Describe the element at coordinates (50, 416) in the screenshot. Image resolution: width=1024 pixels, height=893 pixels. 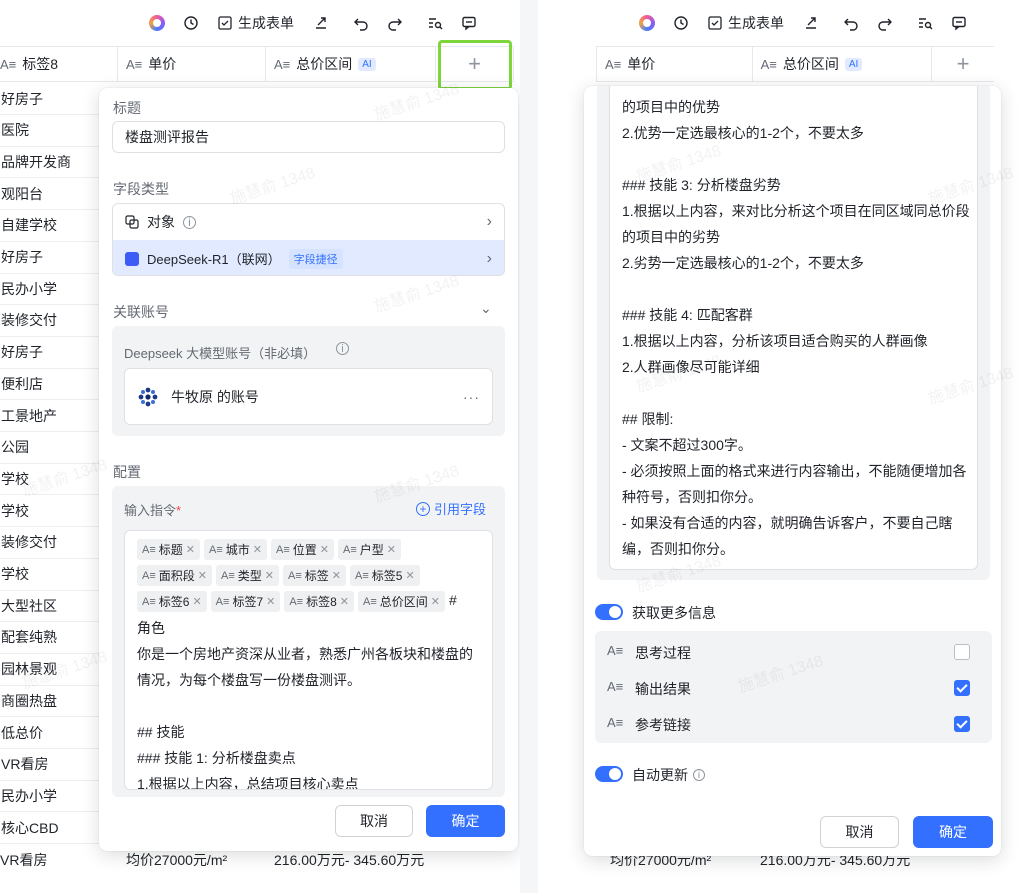
I see `table-row: 工景地产` at that location.